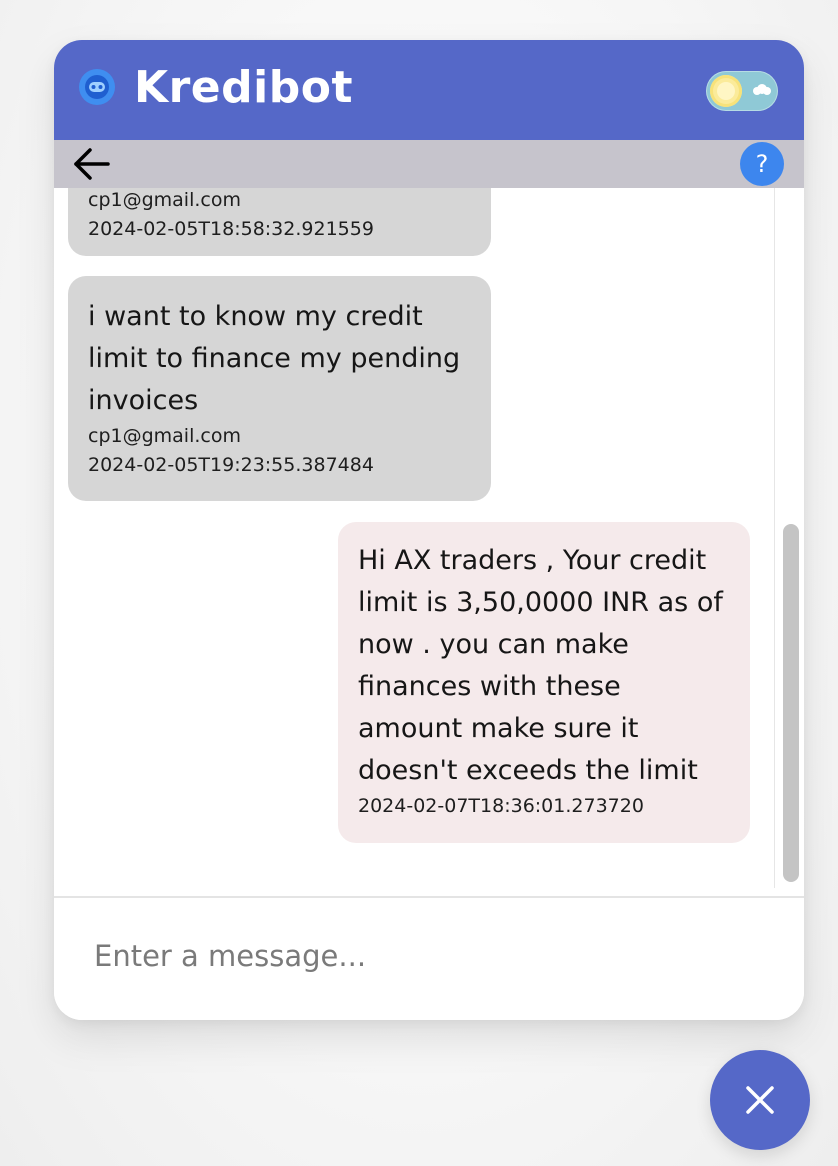  I want to click on back-button, so click(92, 164).